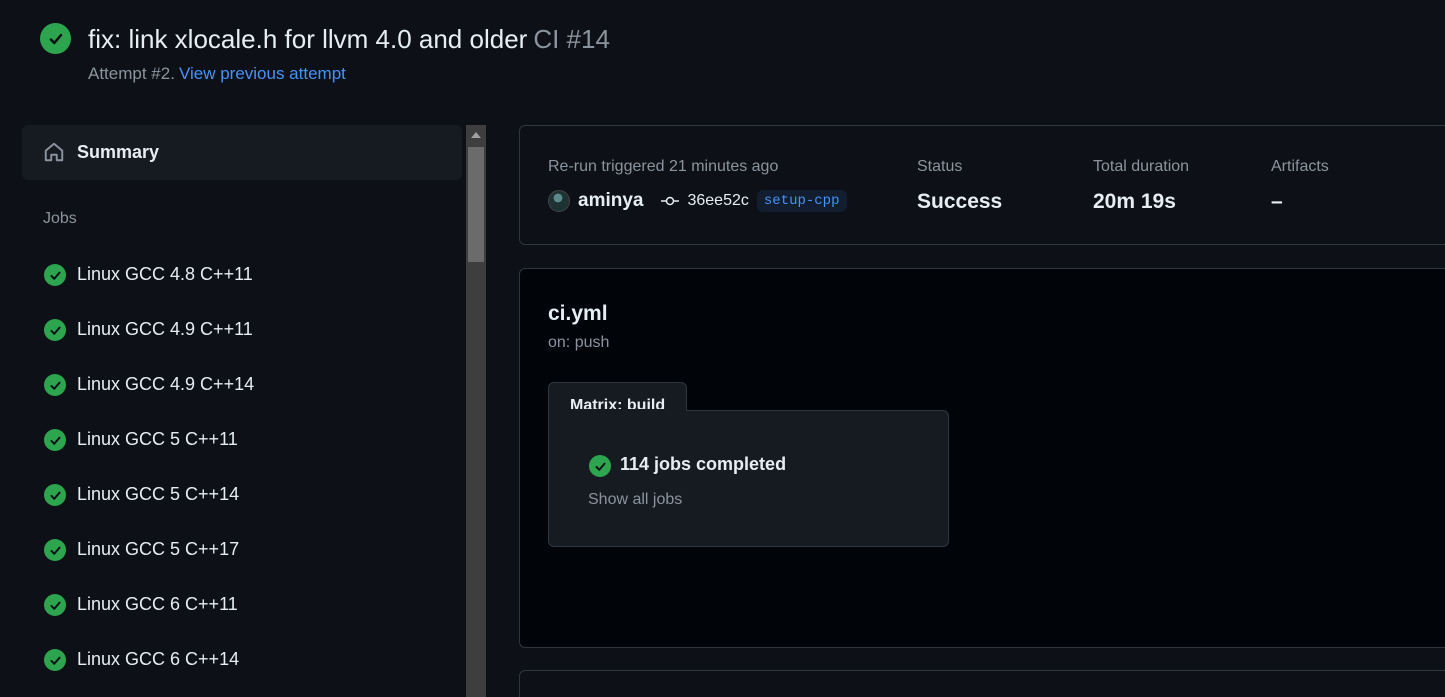 Image resolution: width=1445 pixels, height=697 pixels. What do you see at coordinates (1300, 166) in the screenshot?
I see `artifacts-label: Artifacts` at bounding box center [1300, 166].